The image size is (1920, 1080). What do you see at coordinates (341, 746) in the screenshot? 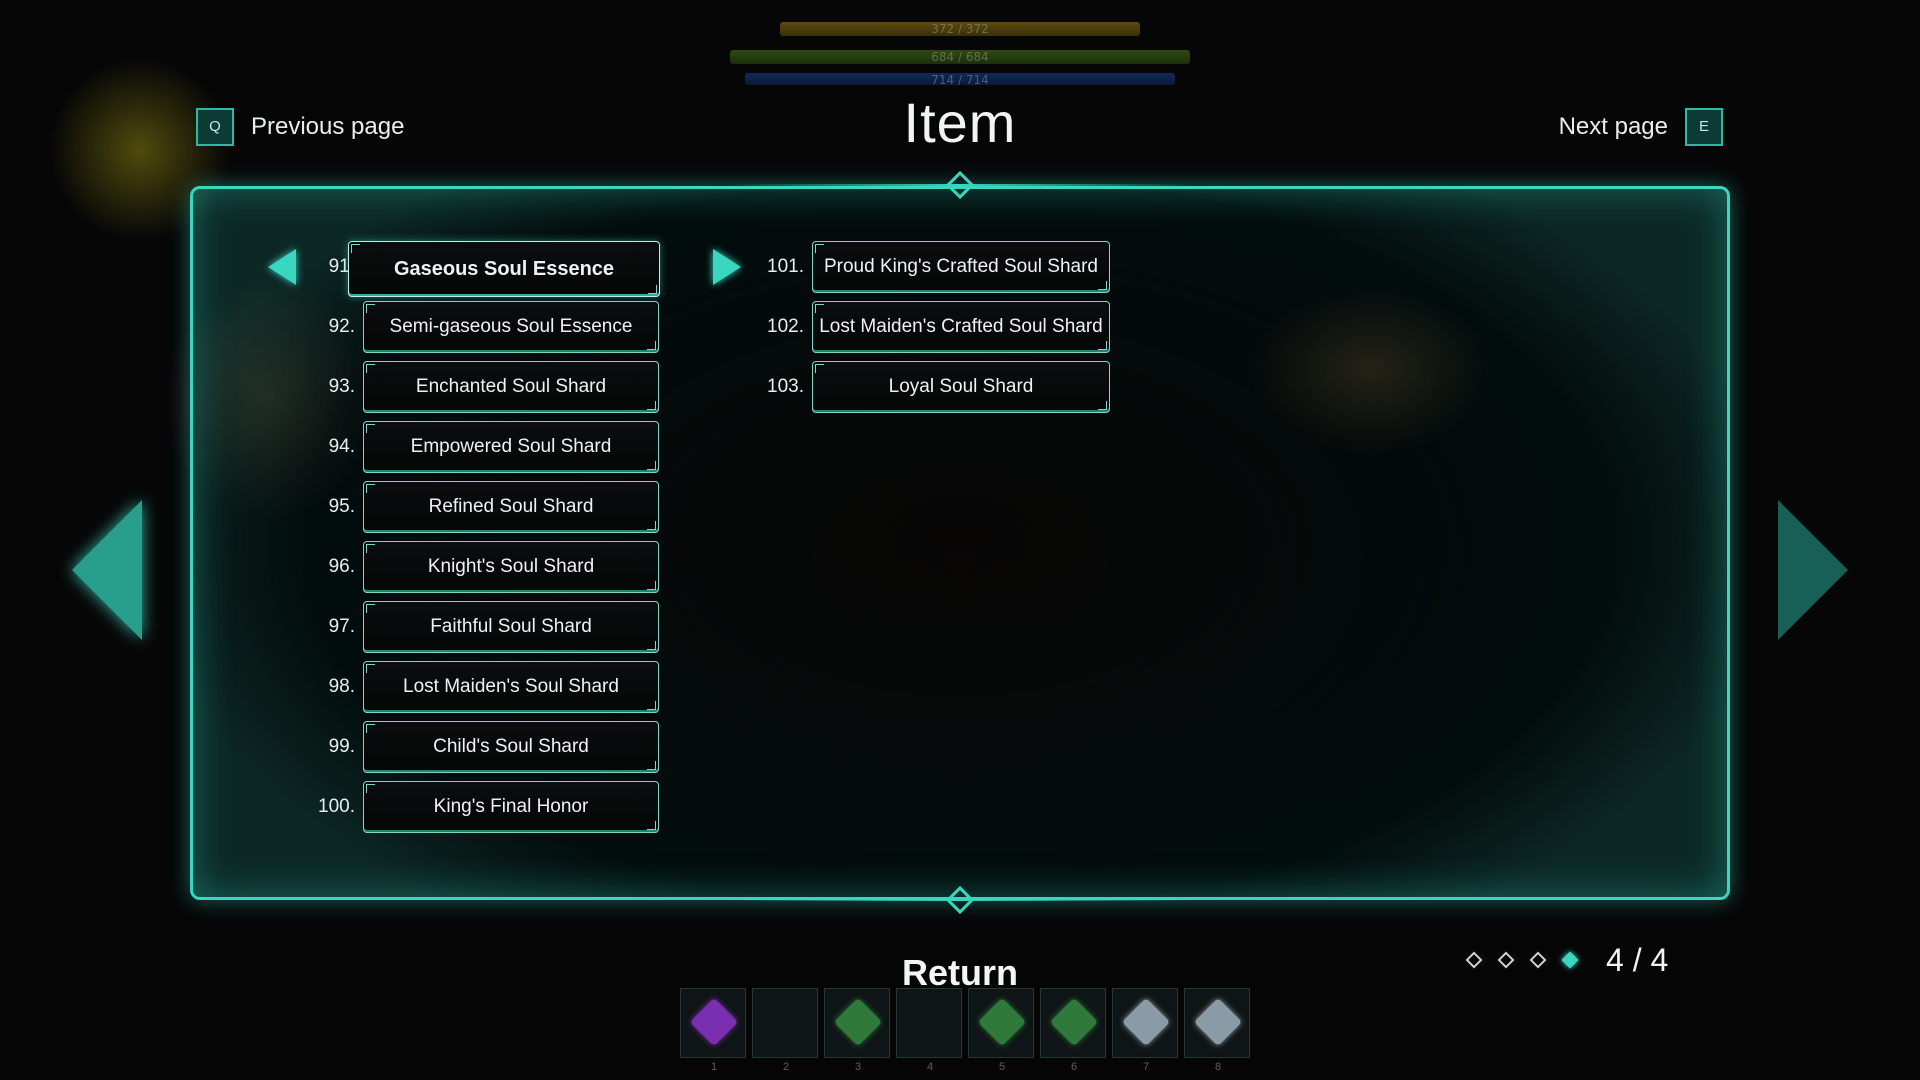
I see `item-number: 99.` at bounding box center [341, 746].